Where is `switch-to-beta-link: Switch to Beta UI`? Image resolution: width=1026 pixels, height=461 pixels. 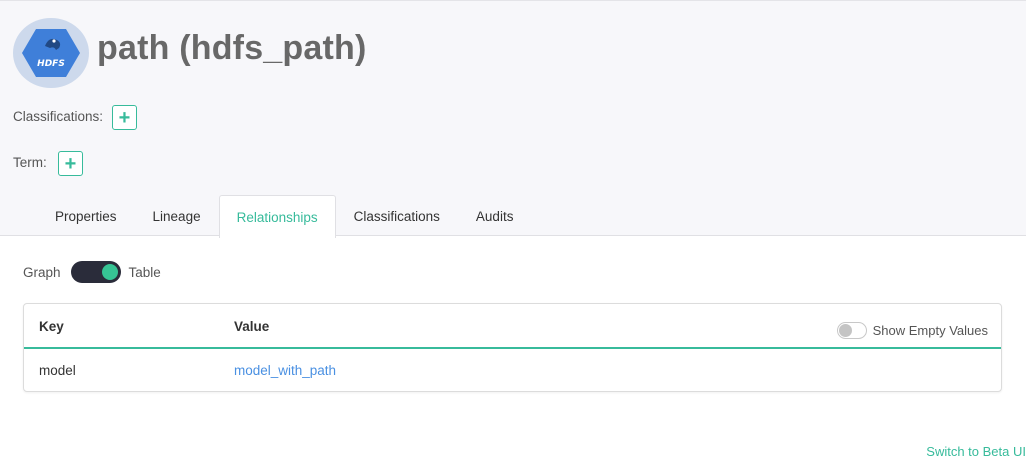 switch-to-beta-link: Switch to Beta UI is located at coordinates (976, 451).